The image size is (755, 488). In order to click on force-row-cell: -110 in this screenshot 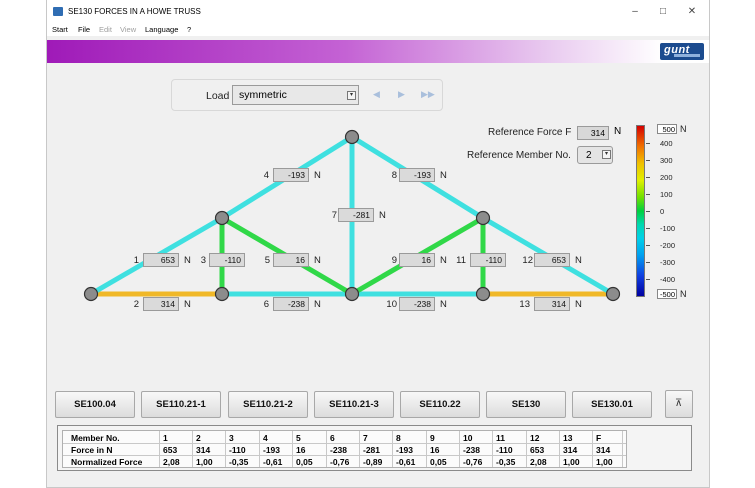, I will do `click(504, 450)`.